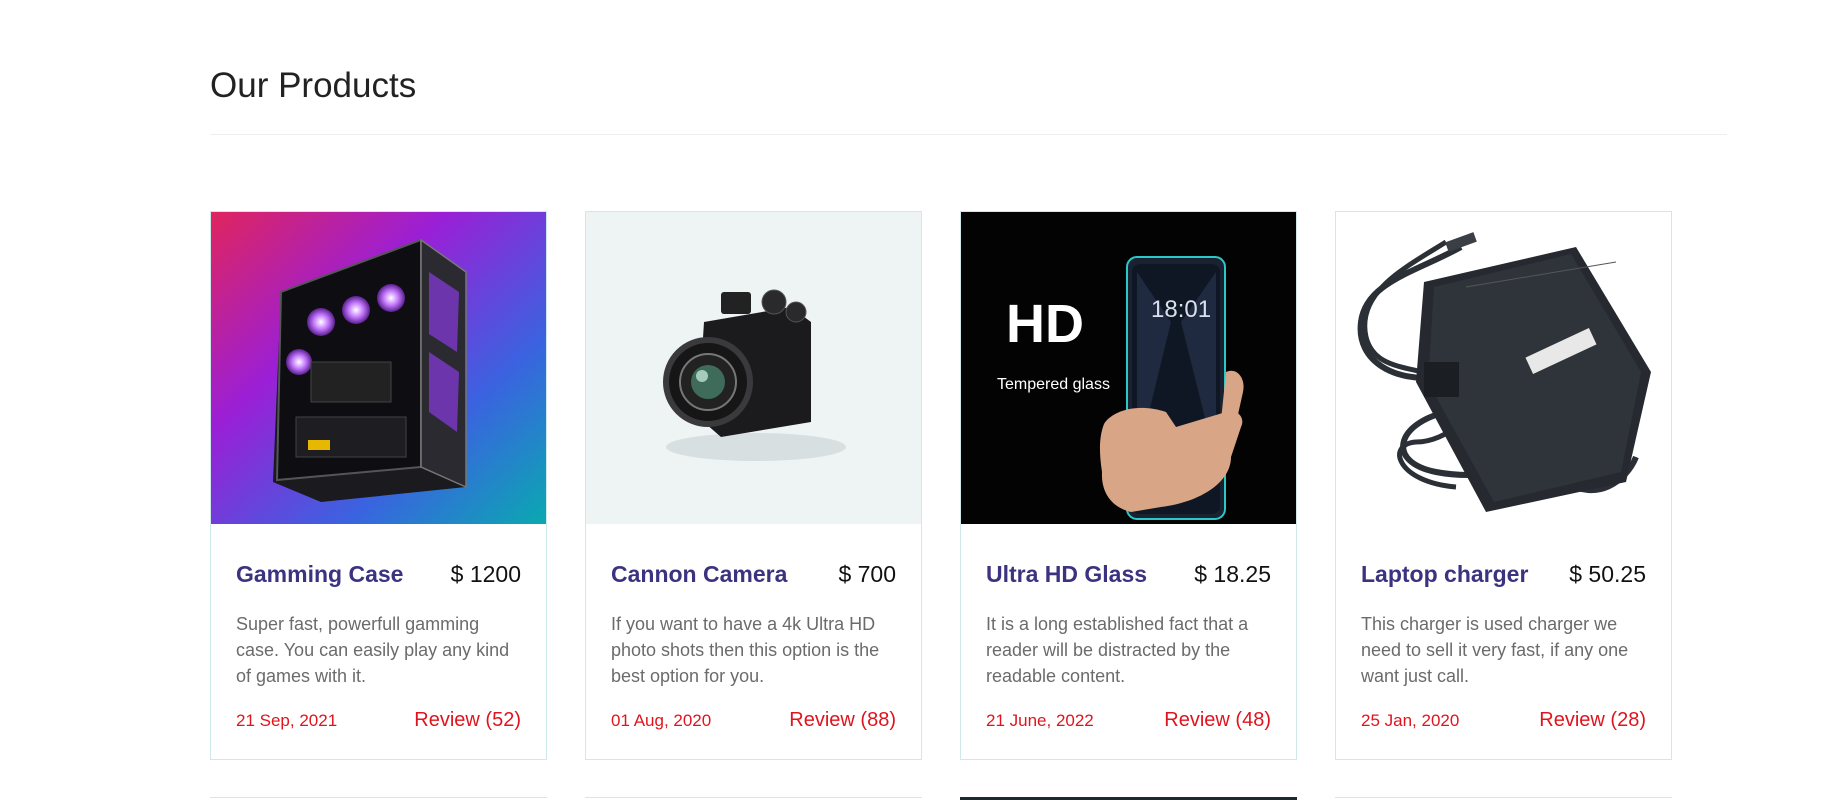 The image size is (1846, 800). I want to click on tempered-image-text: Tempered glass, so click(1053, 384).